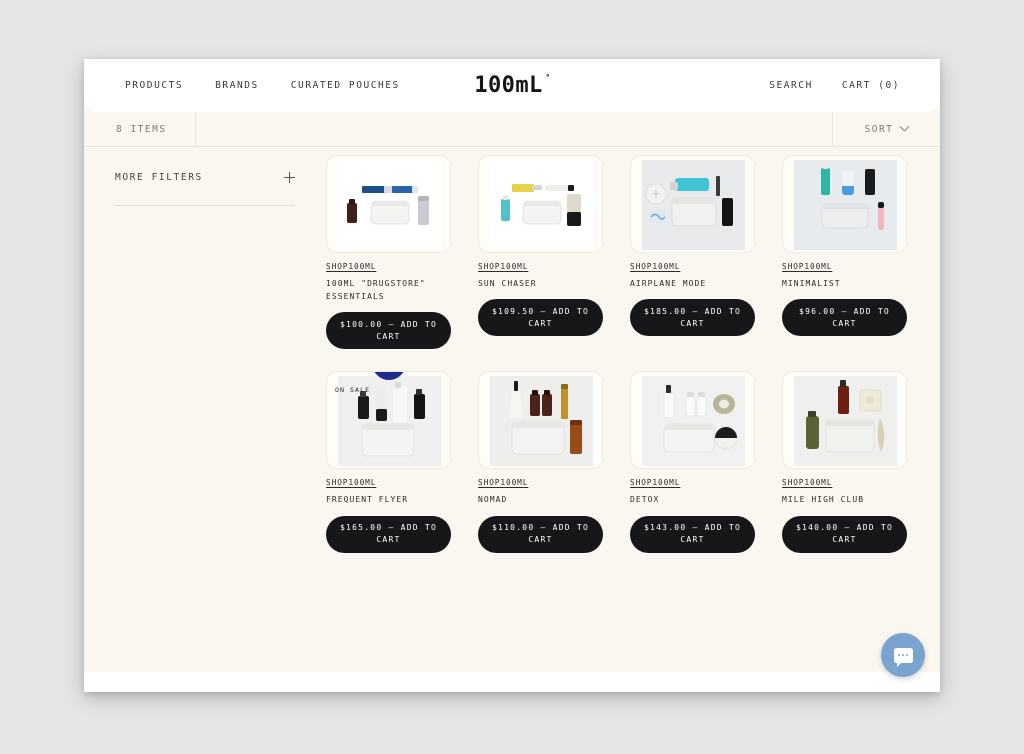 This screenshot has width=1024, height=754. Describe the element at coordinates (279, 85) in the screenshot. I see `primary-nav: PRODUCTS BRANDS CURATED POUCHES` at that location.